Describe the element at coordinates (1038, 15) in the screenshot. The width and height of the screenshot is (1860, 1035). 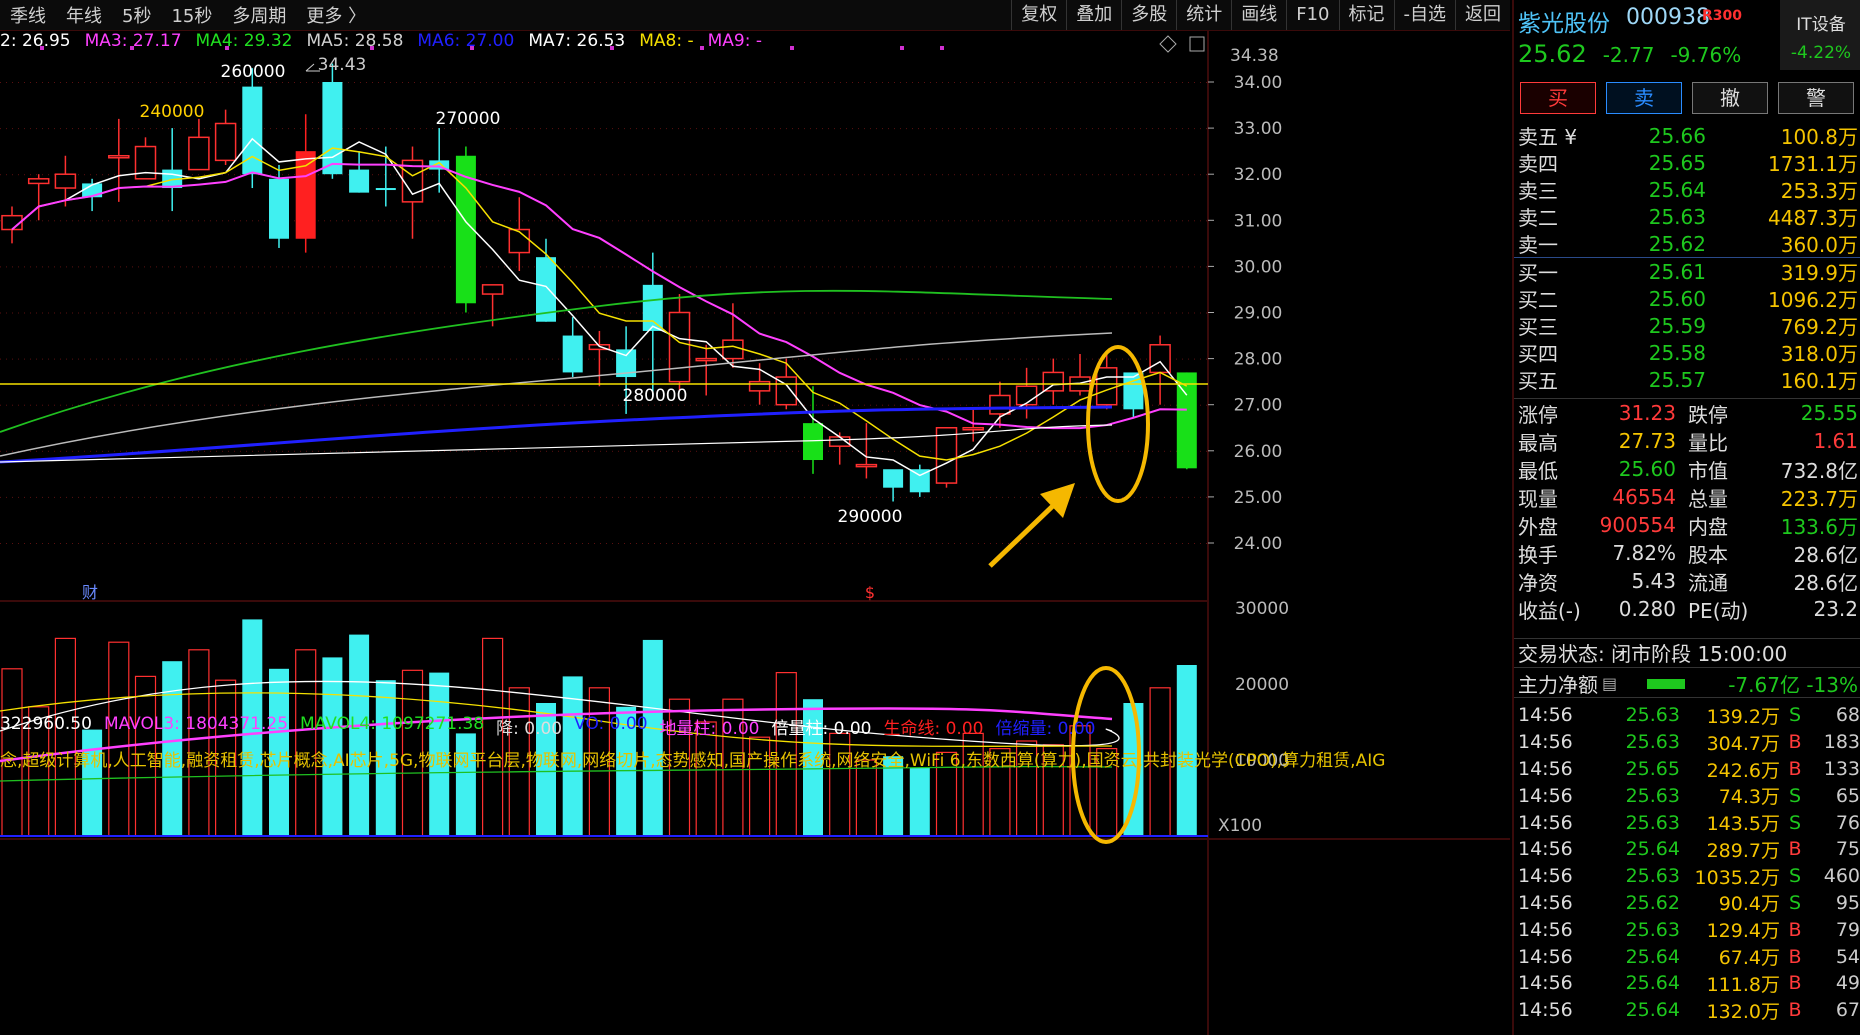
I see `tool-menu-item: 复权` at that location.